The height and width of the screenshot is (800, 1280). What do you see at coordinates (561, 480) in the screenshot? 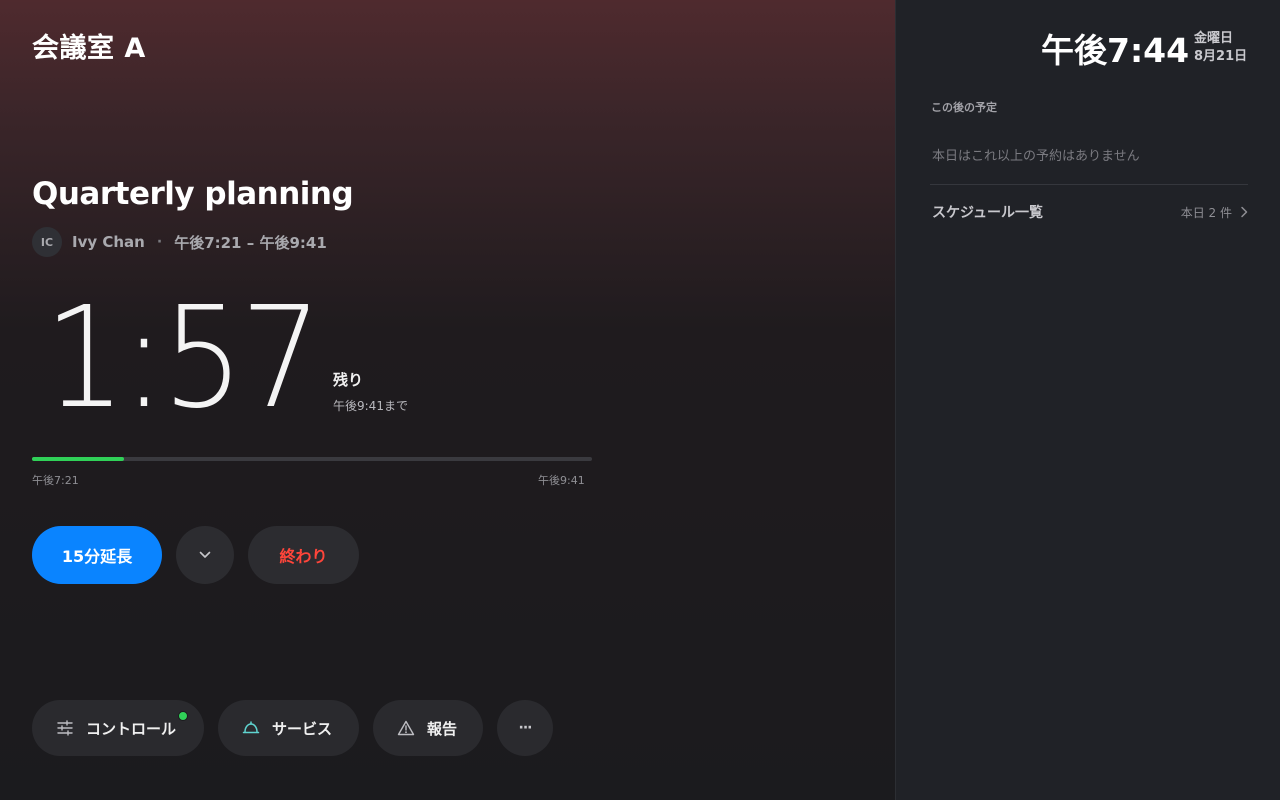
I see `progress-end-time: 午後9:41` at bounding box center [561, 480].